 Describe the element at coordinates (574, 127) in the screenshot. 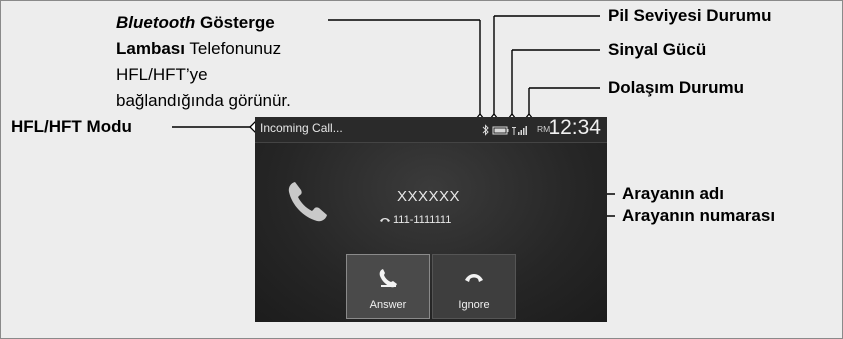

I see `clock: 12:34` at that location.